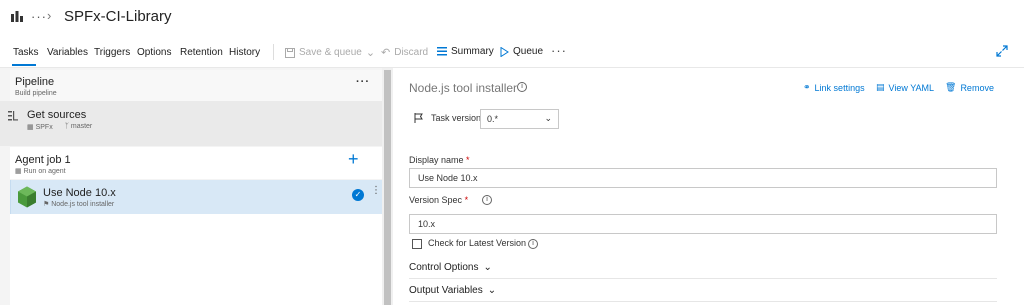  What do you see at coordinates (66, 126) in the screenshot?
I see `branch-icon: ᛉ` at bounding box center [66, 126].